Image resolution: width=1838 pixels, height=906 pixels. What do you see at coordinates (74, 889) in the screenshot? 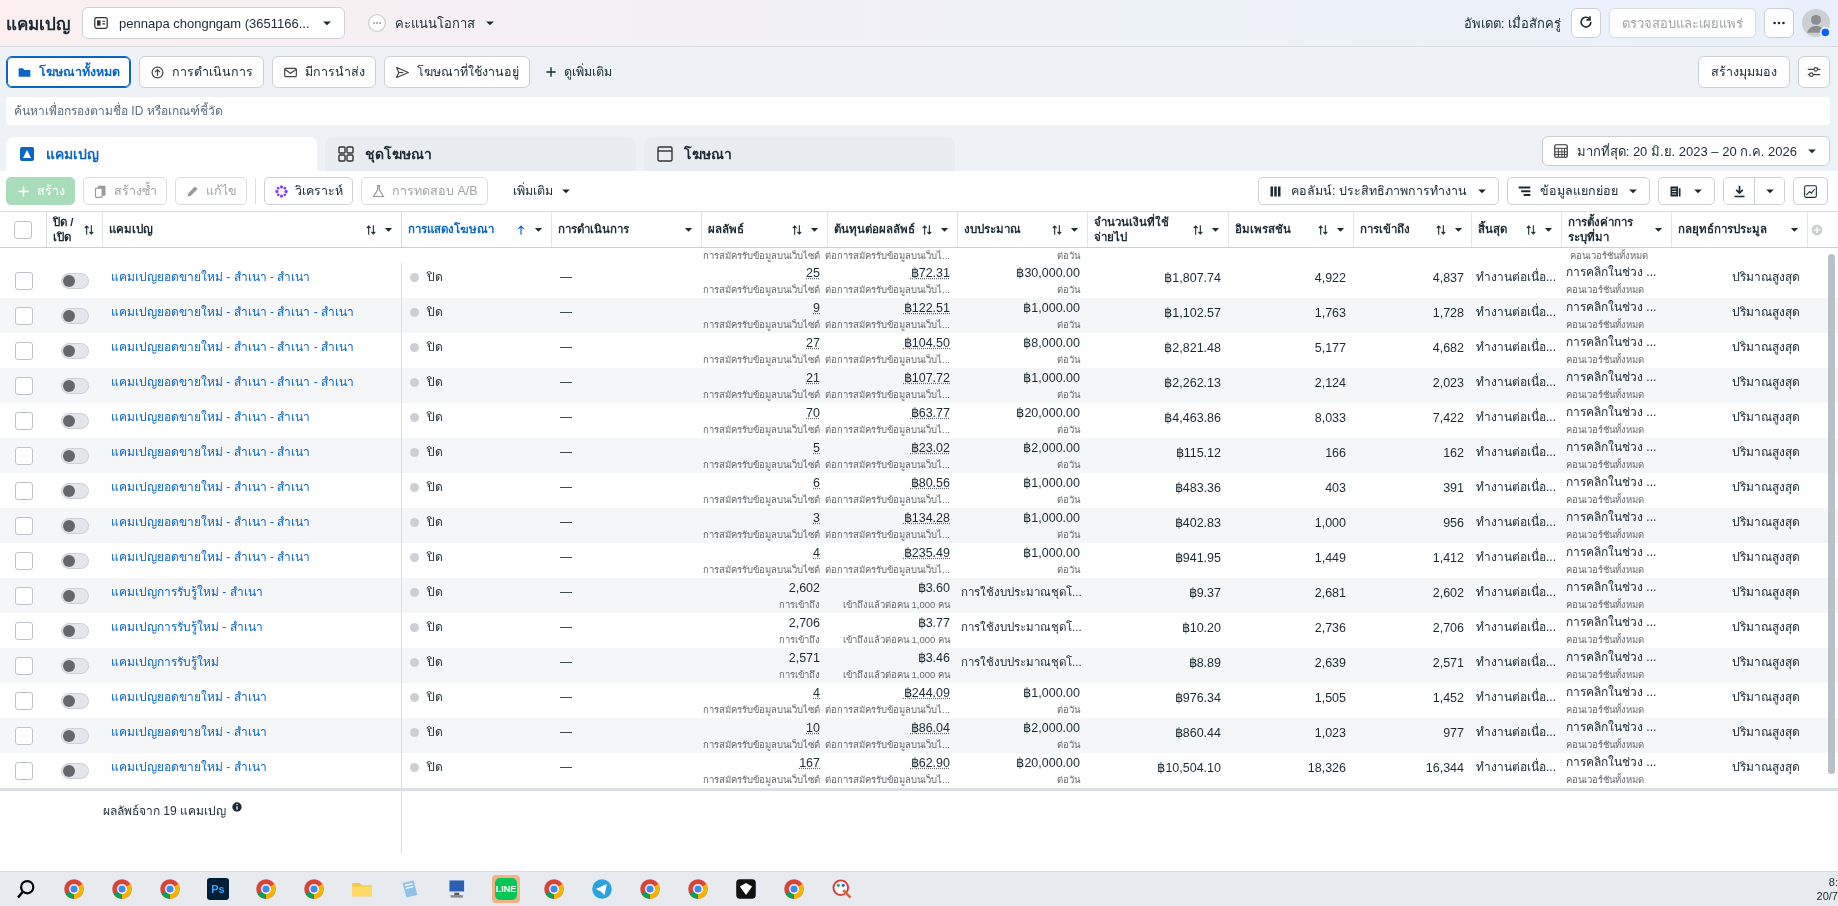
I see `browser-icon` at bounding box center [74, 889].